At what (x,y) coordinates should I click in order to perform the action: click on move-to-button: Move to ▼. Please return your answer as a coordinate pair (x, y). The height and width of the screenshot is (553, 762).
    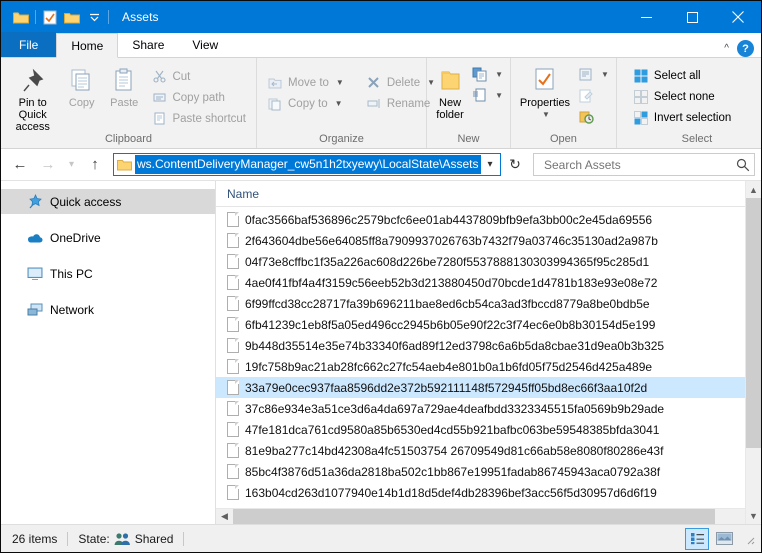
    Looking at the image, I should click on (305, 82).